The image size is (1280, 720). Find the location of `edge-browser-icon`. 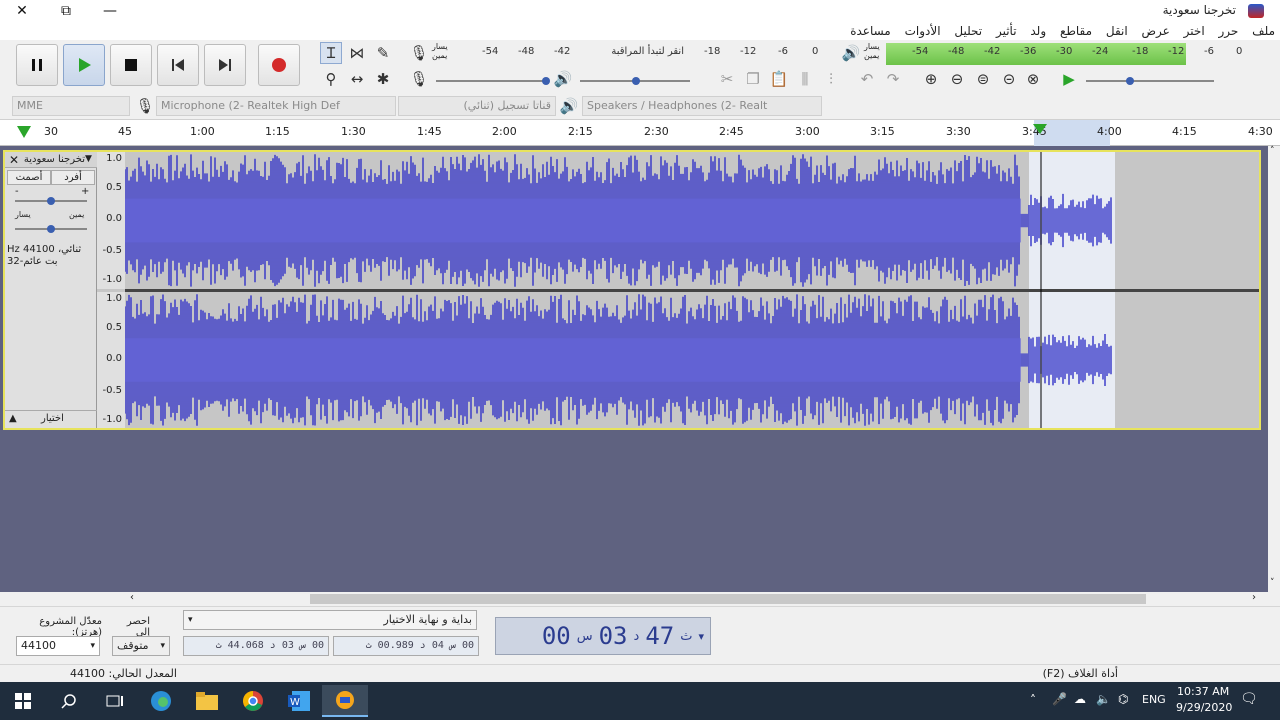

edge-browser-icon is located at coordinates (161, 701).